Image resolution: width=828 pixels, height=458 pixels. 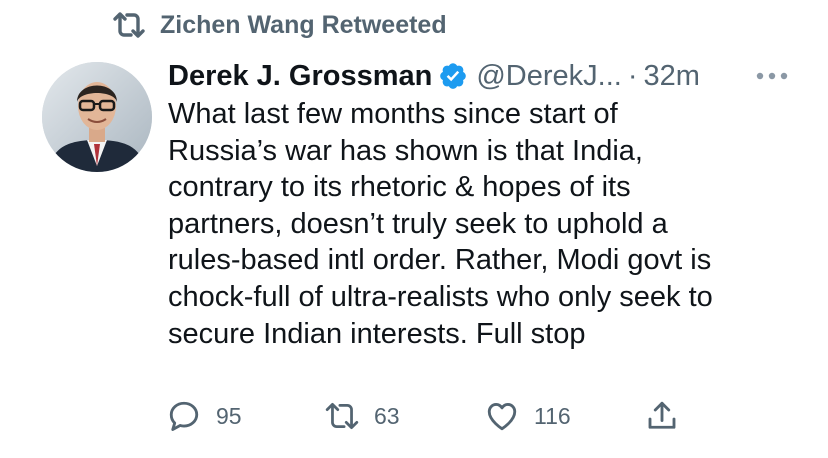 I want to click on share-icon, so click(x=662, y=415).